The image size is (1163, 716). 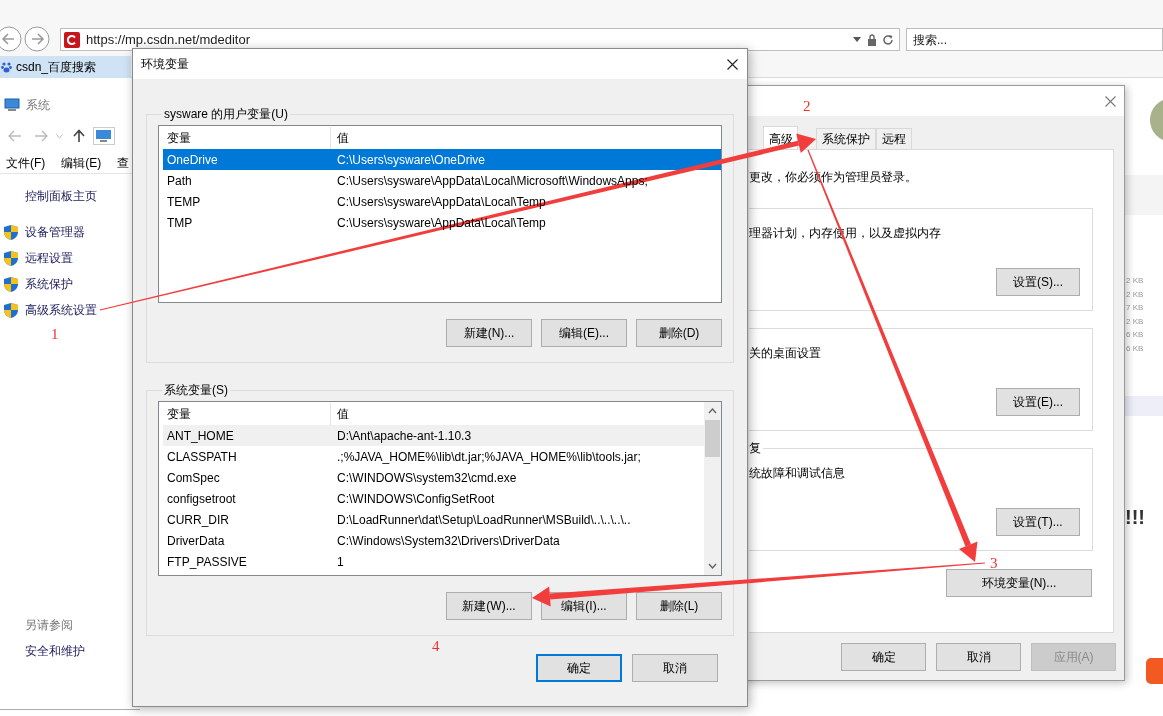 What do you see at coordinates (872, 39) in the screenshot?
I see `lock-icon` at bounding box center [872, 39].